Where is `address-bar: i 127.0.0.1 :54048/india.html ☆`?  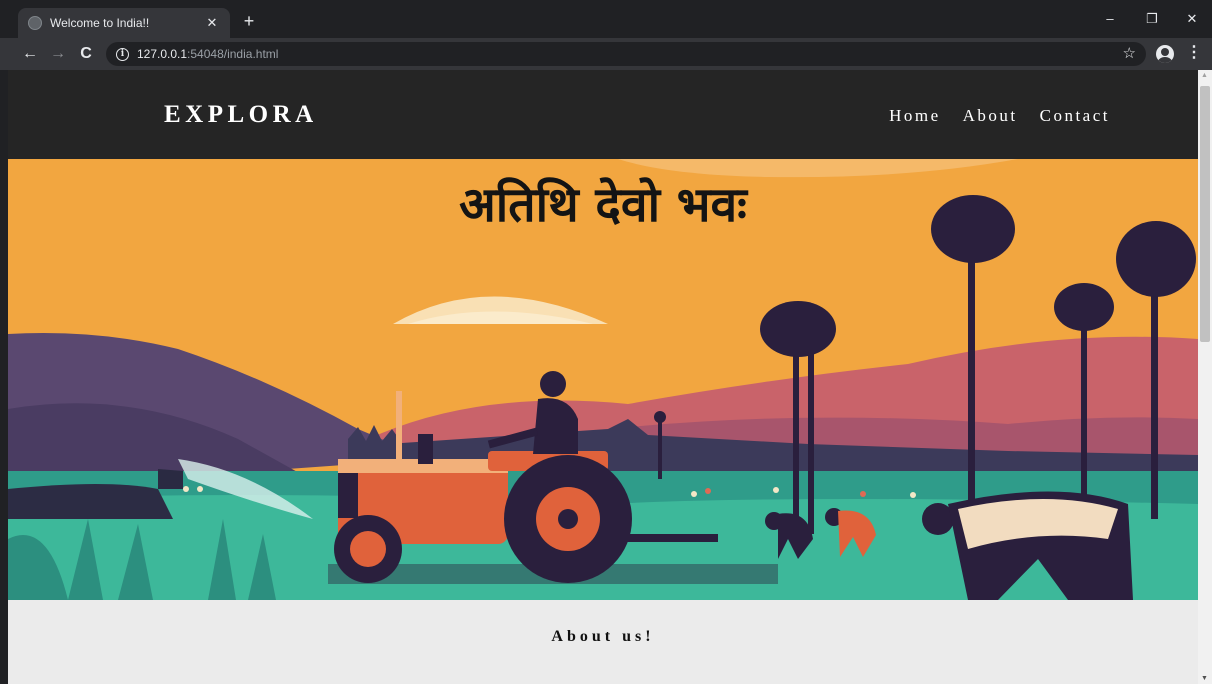
address-bar: i 127.0.0.1 :54048/india.html ☆ is located at coordinates (626, 54).